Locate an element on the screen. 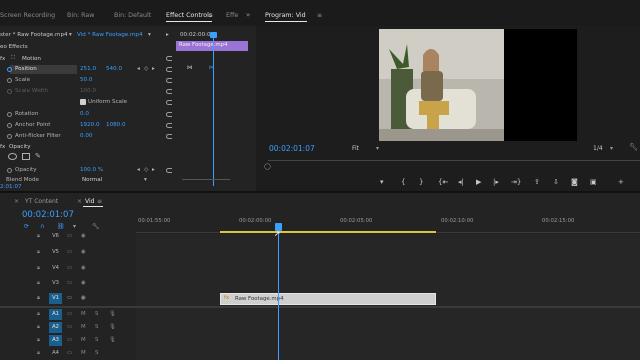 The width and height of the screenshot is (640, 360). scale-stopwatch-icon is located at coordinates (9, 80).